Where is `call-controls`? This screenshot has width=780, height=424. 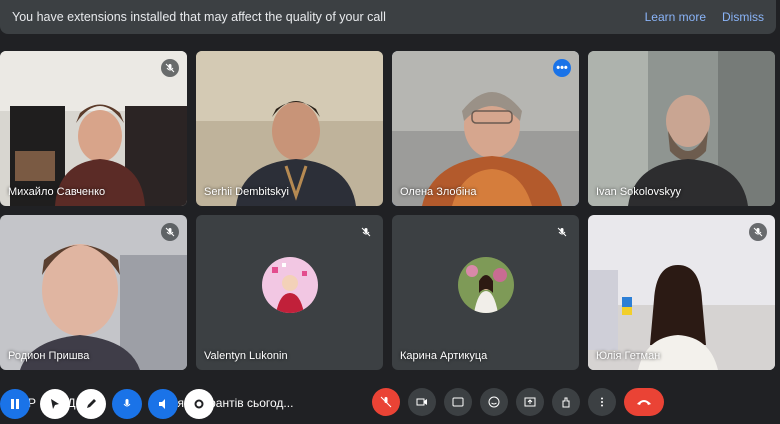
call-controls is located at coordinates (518, 402).